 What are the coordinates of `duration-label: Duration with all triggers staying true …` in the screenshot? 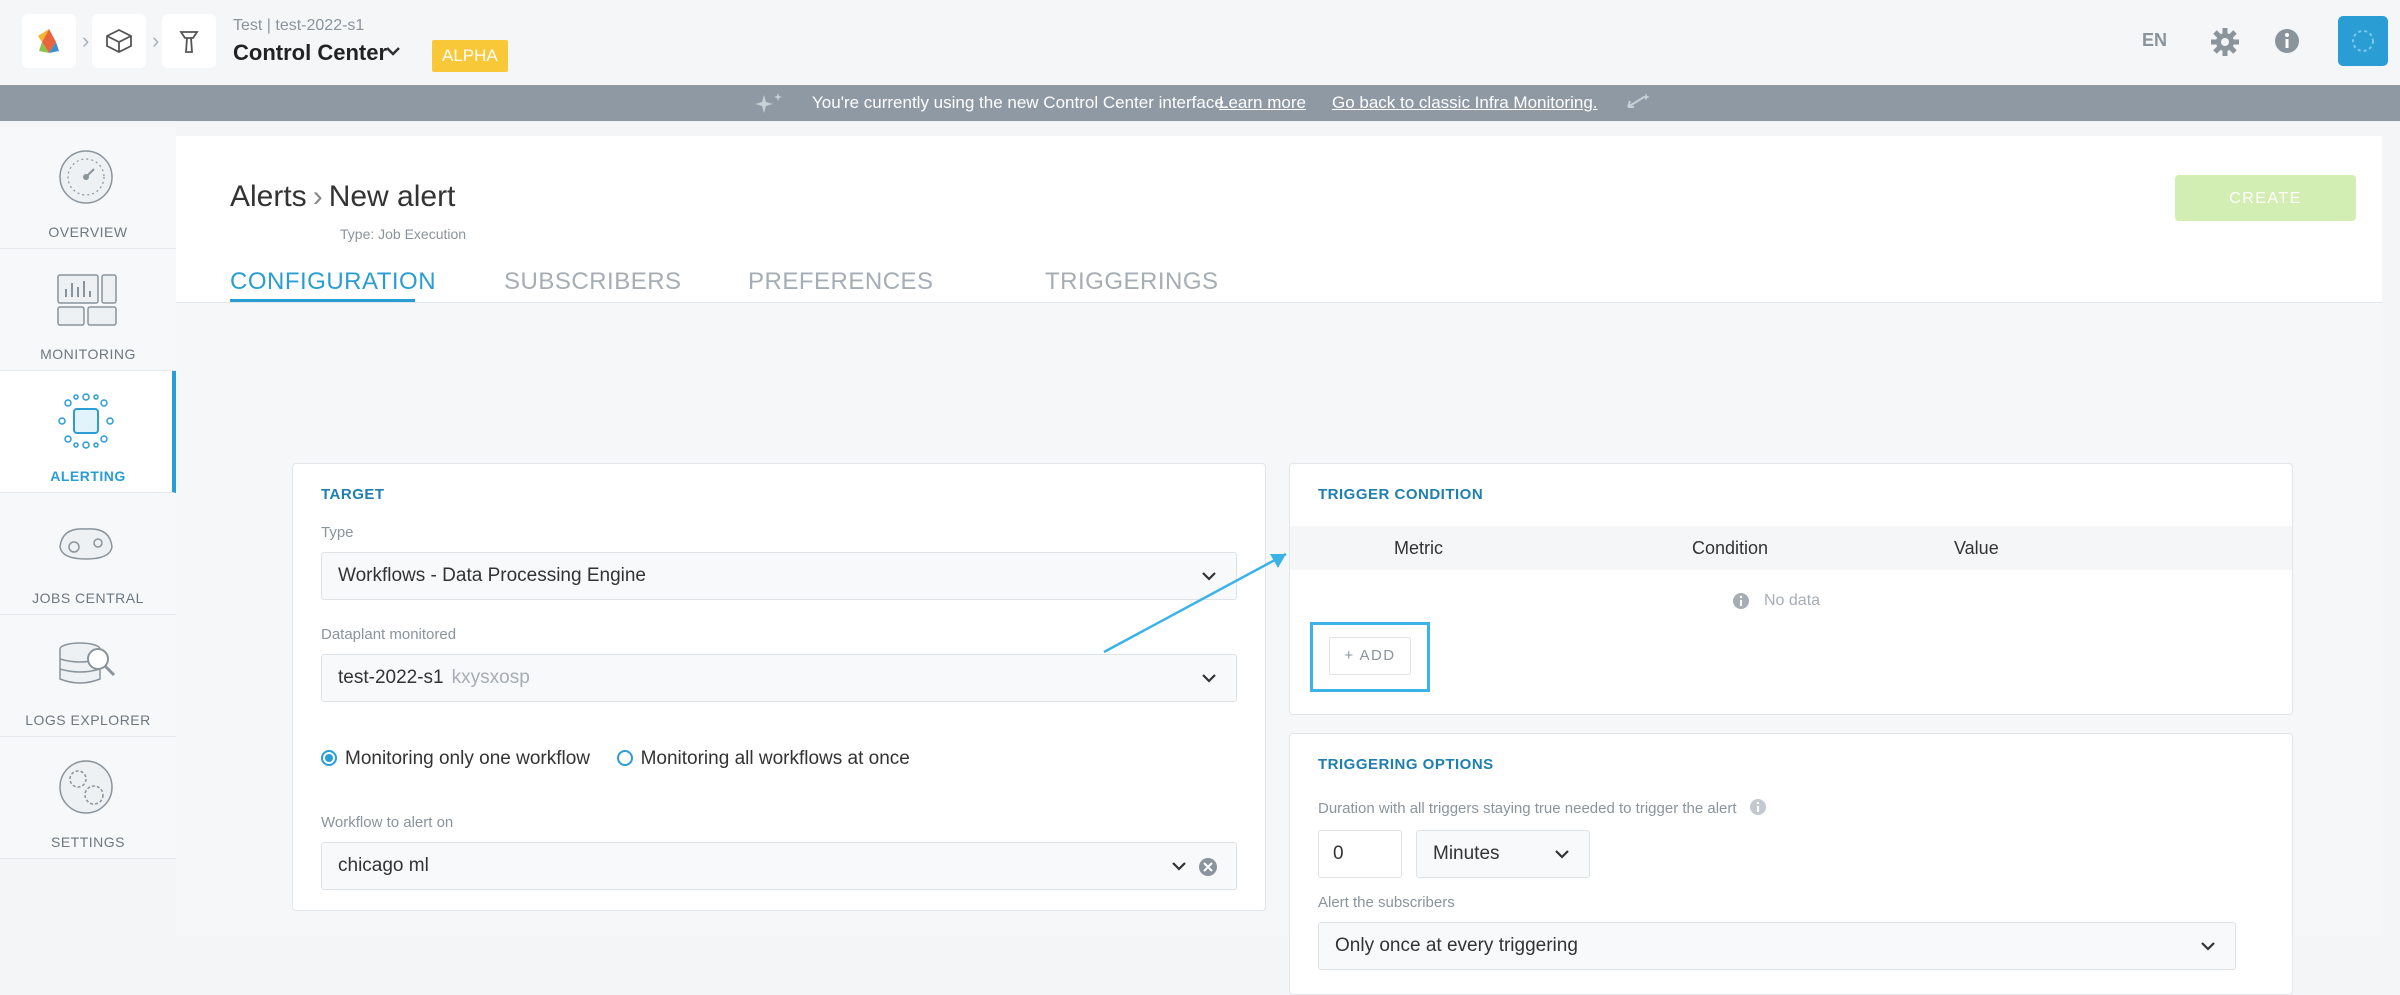 It's located at (1542, 807).